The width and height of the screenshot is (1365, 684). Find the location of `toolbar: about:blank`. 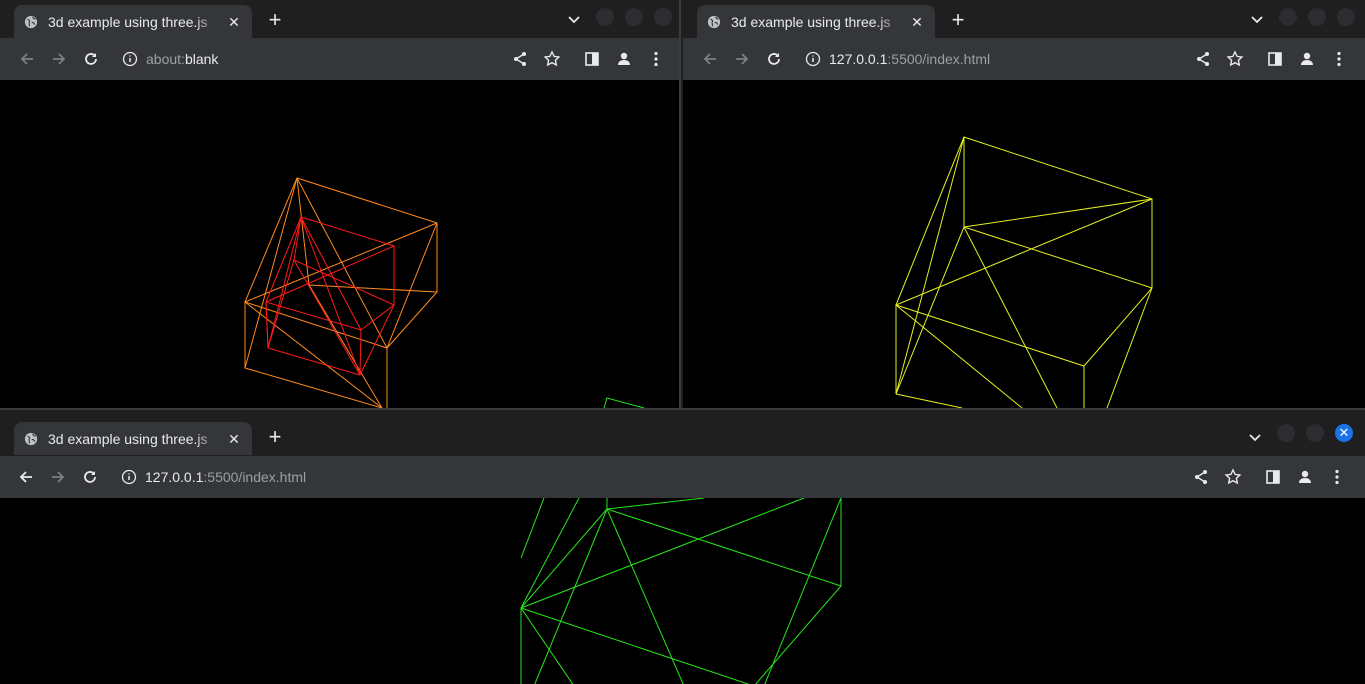

toolbar: about:blank is located at coordinates (339, 59).